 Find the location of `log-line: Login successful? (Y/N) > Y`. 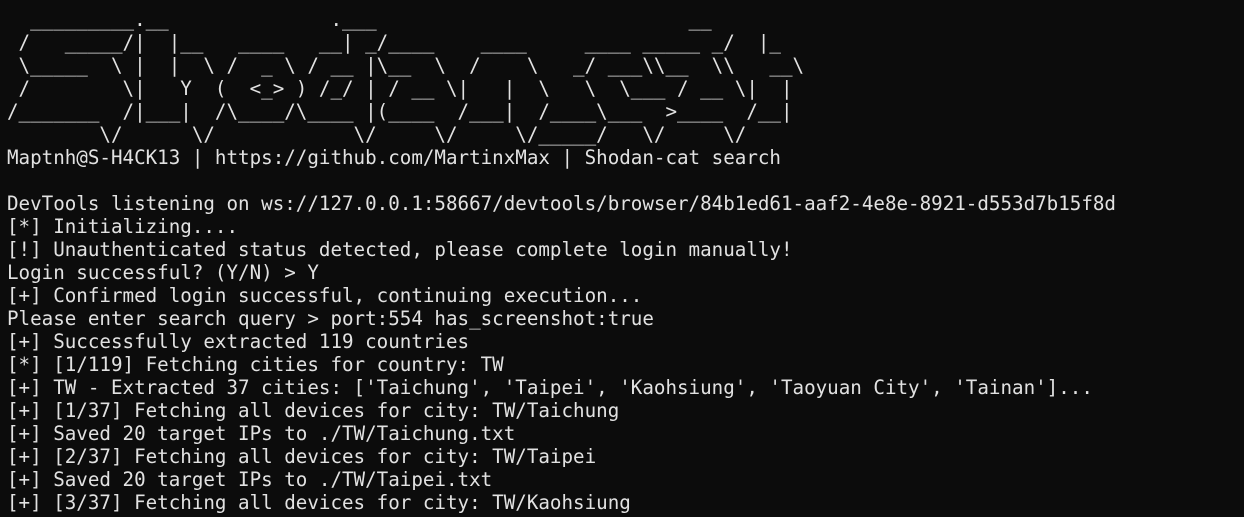

log-line: Login successful? (Y/N) > Y is located at coordinates (163, 272).